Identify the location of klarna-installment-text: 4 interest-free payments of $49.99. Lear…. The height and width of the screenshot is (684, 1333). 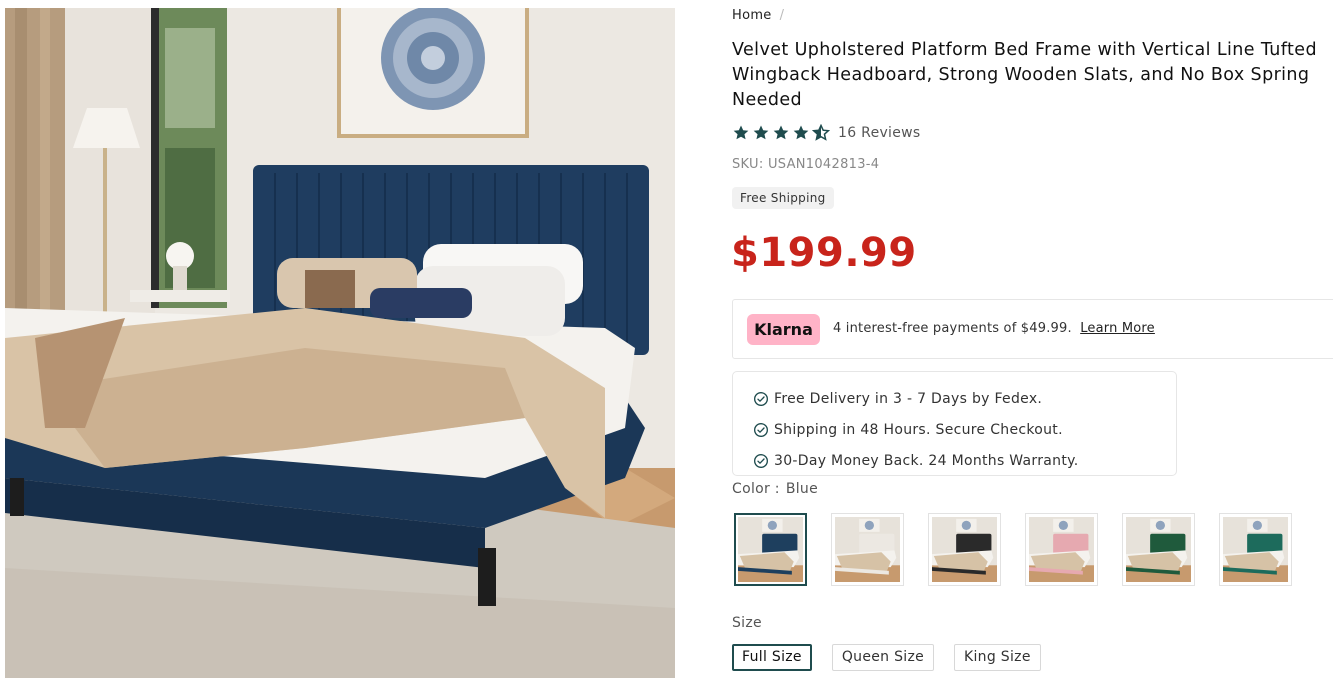
(994, 328).